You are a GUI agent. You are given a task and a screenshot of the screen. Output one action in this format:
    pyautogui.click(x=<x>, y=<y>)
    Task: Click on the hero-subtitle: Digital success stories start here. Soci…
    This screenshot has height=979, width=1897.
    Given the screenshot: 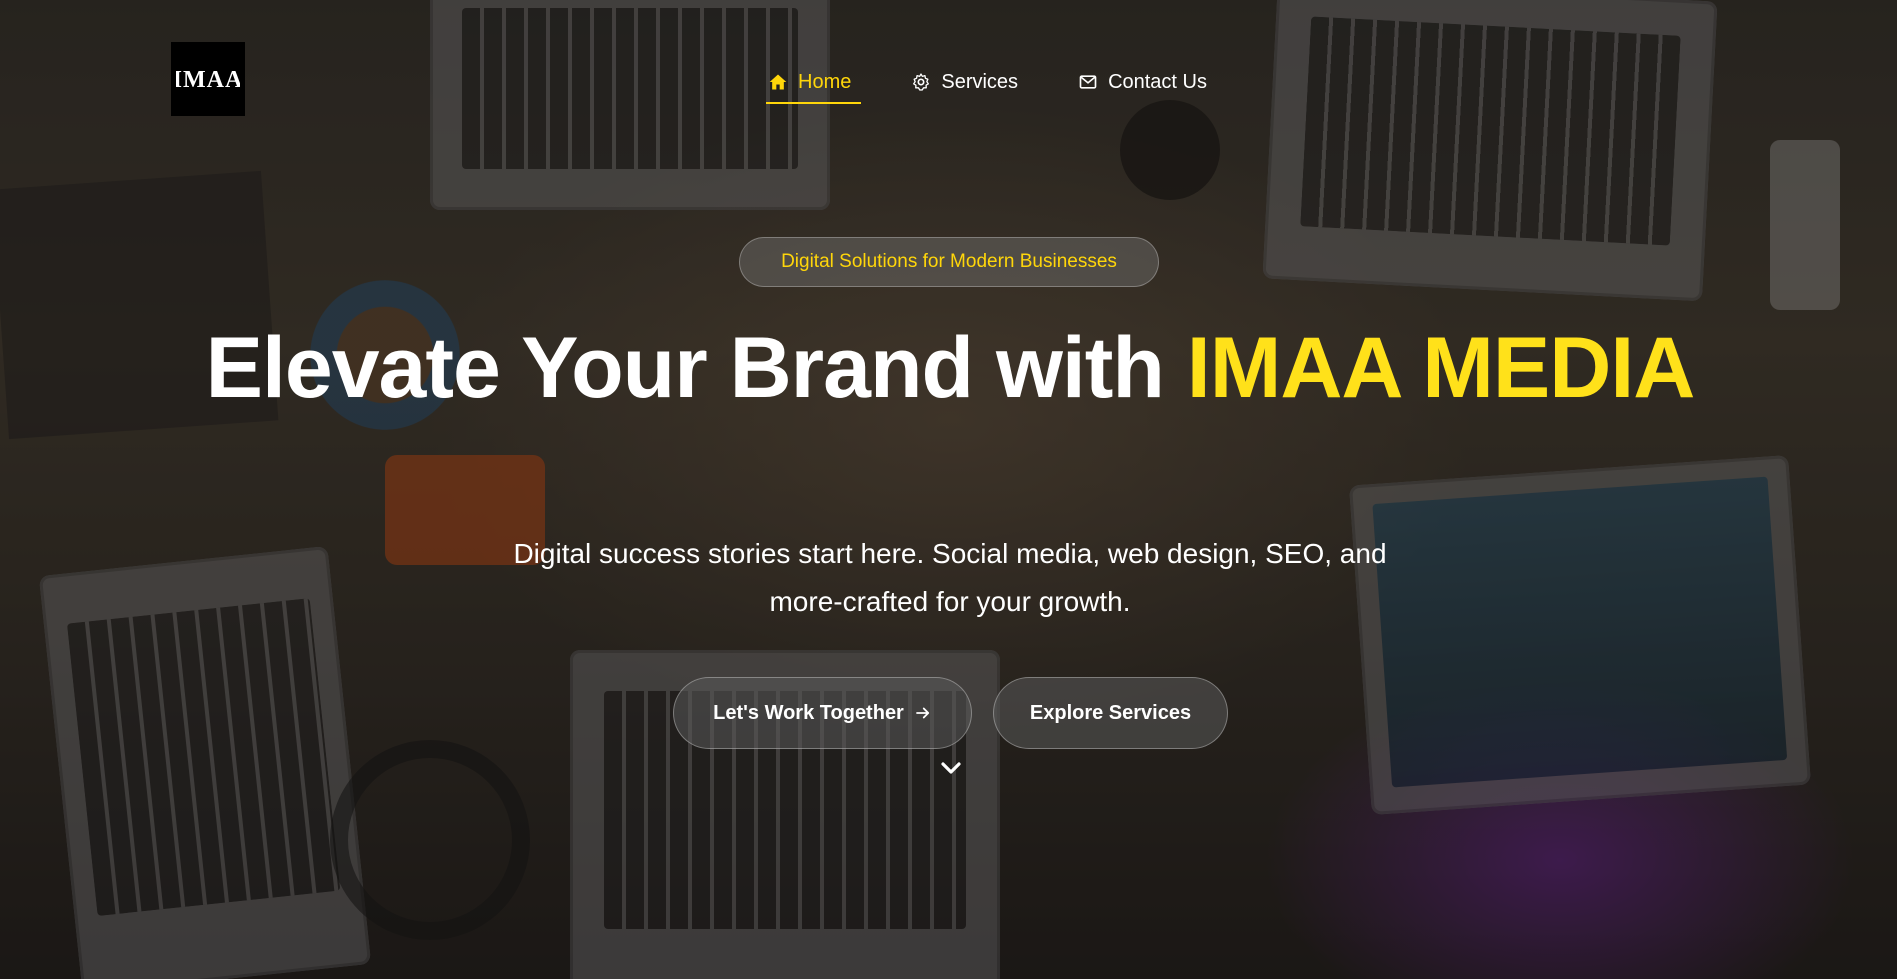 What is the action you would take?
    pyautogui.click(x=950, y=577)
    